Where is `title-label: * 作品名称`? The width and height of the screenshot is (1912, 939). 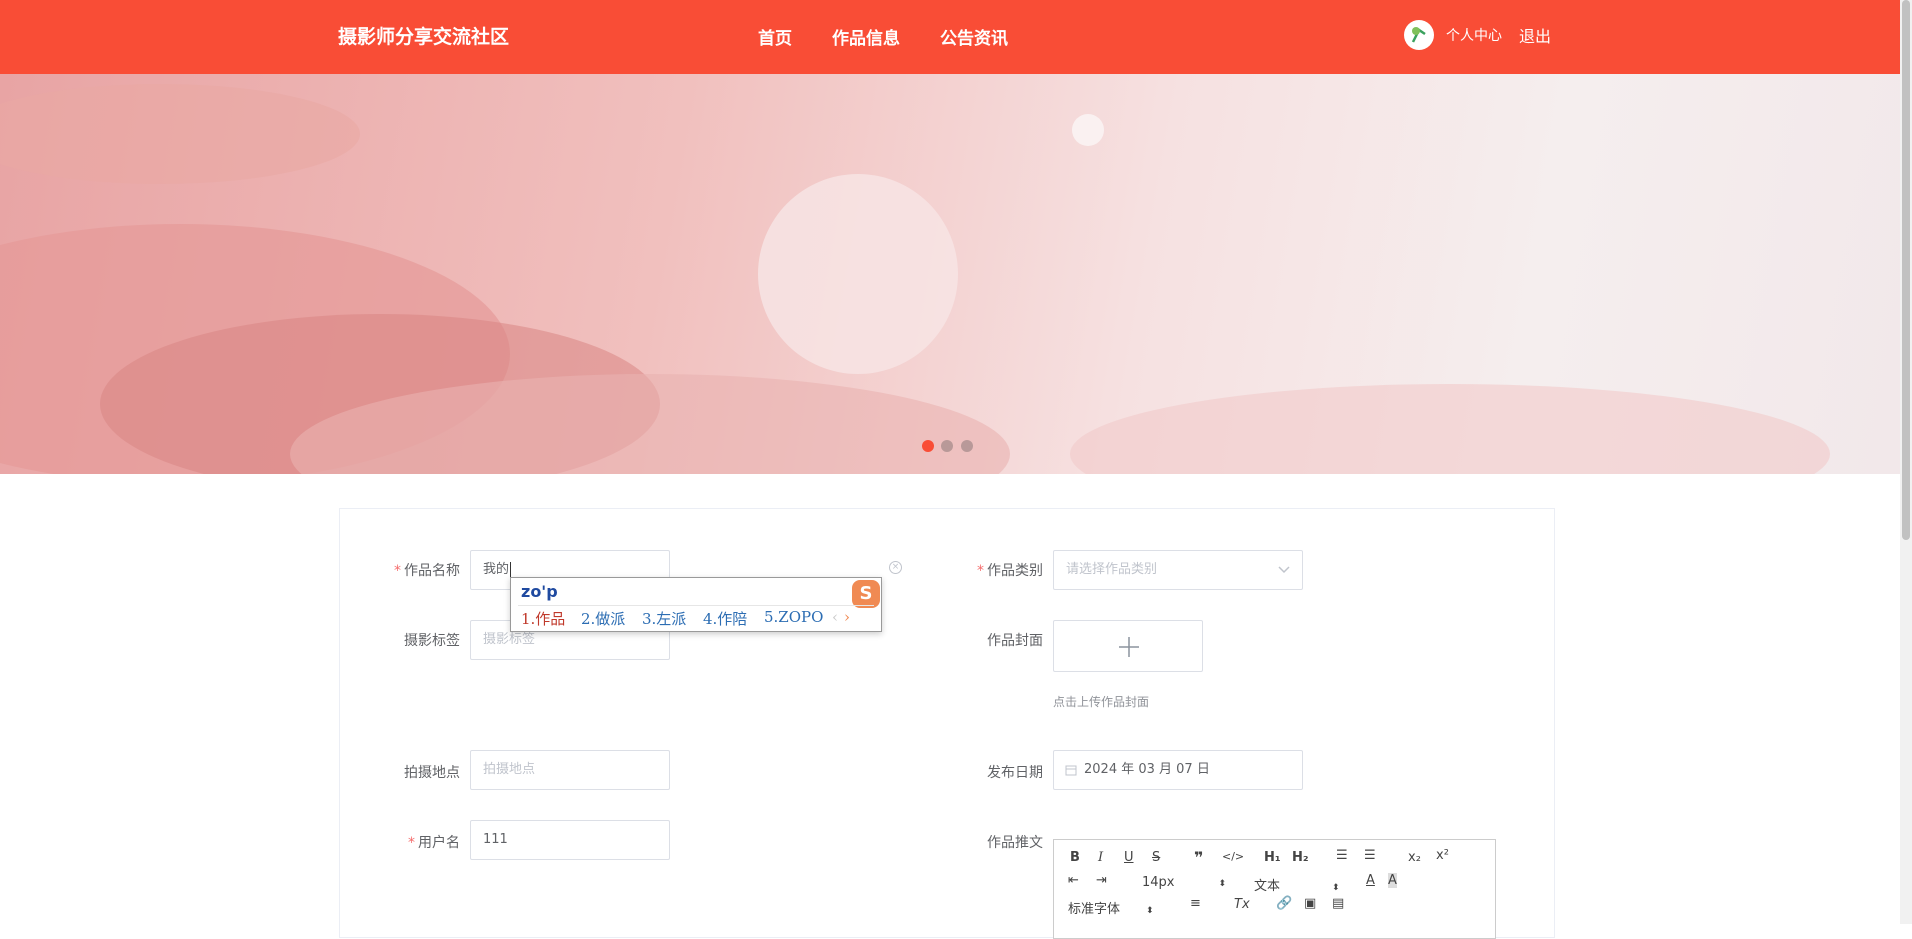
title-label: * 作品名称 is located at coordinates (427, 571).